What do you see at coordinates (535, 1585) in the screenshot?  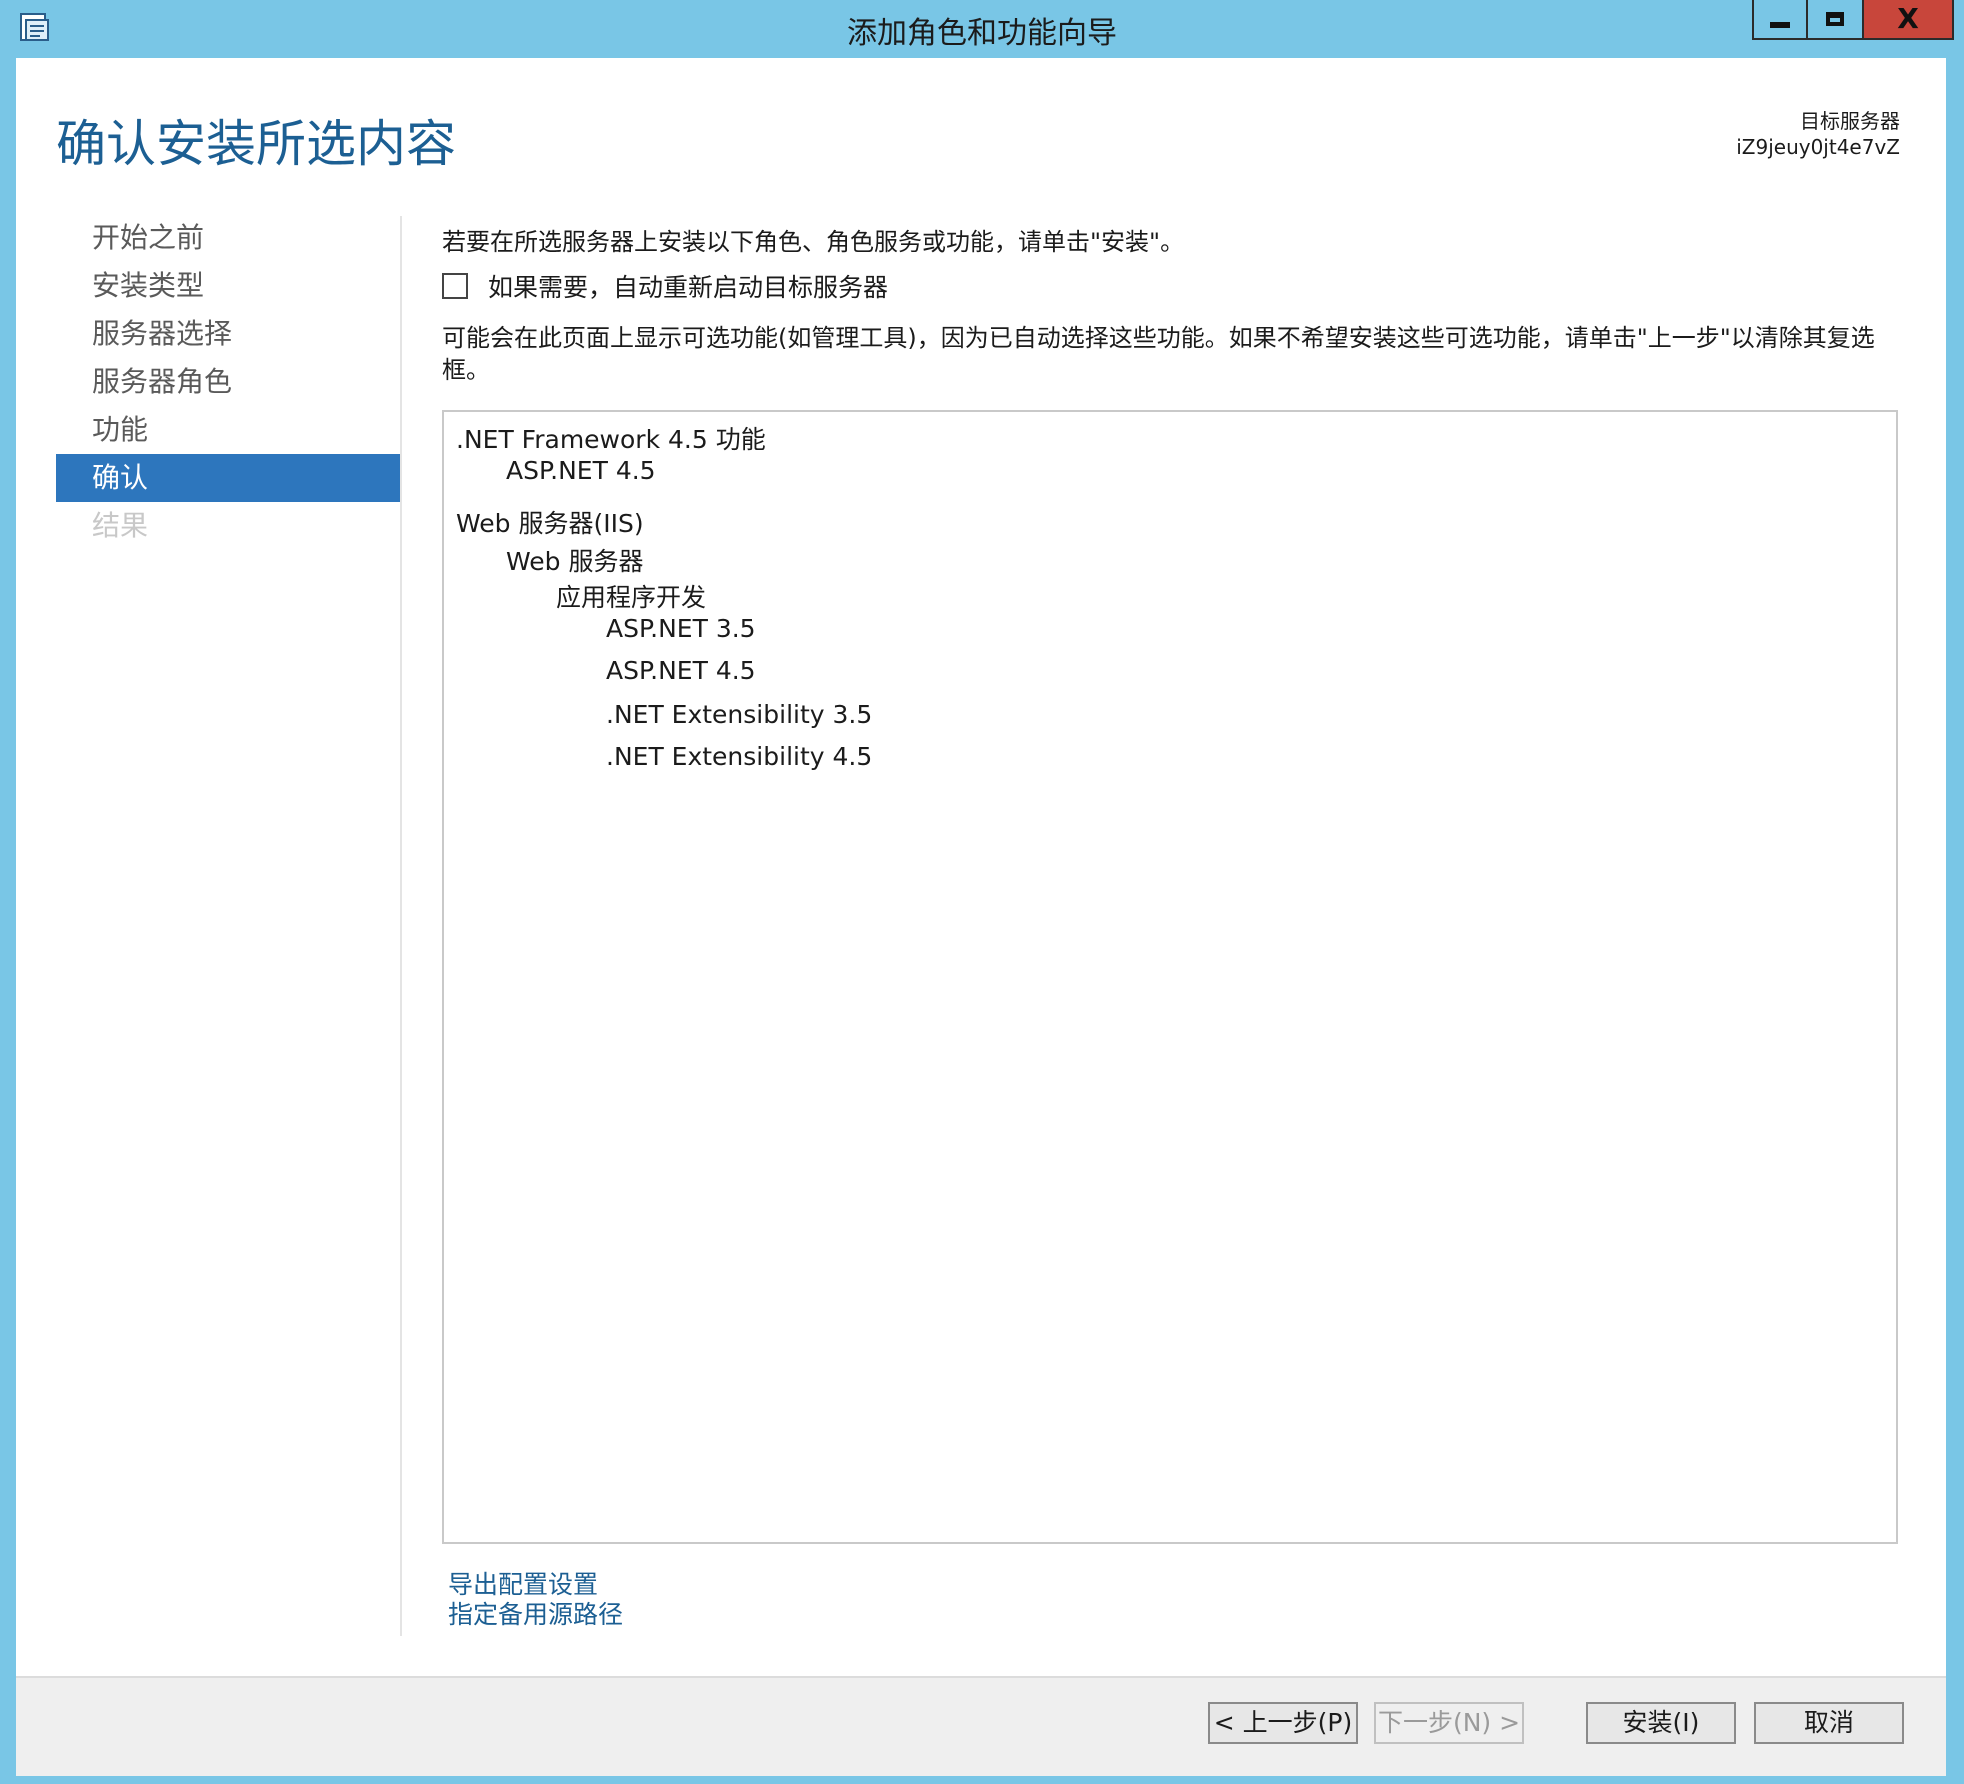 I see `export-config-link: 导出配置设置` at bounding box center [535, 1585].